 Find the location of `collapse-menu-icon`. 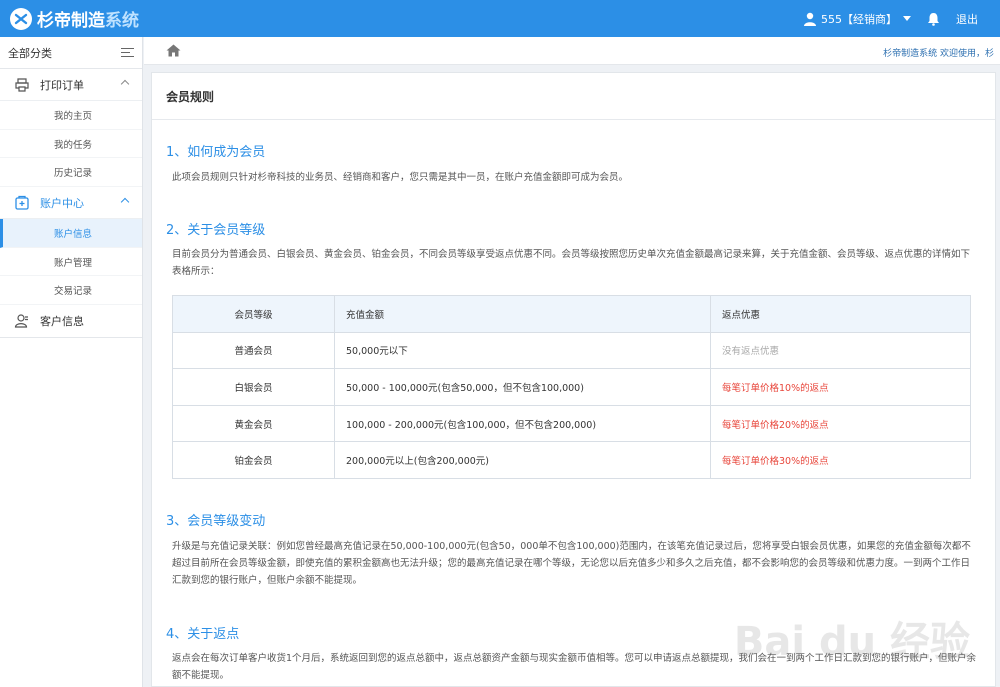

collapse-menu-icon is located at coordinates (127, 52).